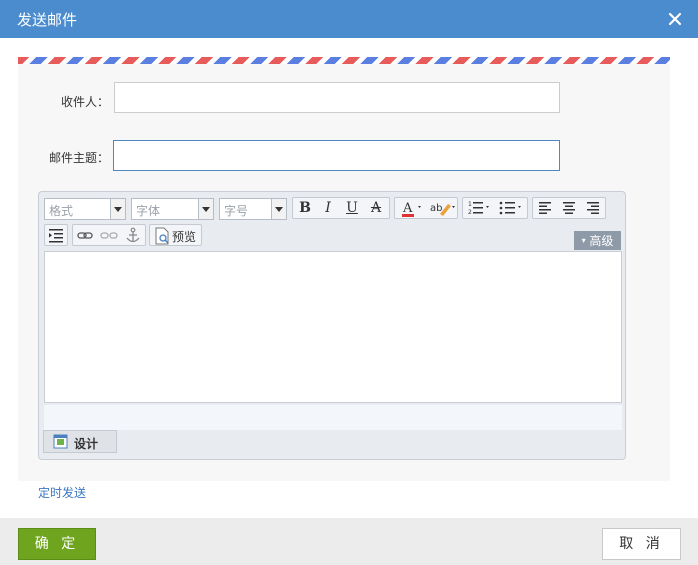 The image size is (698, 565). I want to click on chevron-down-icon: ▾, so click(583, 240).